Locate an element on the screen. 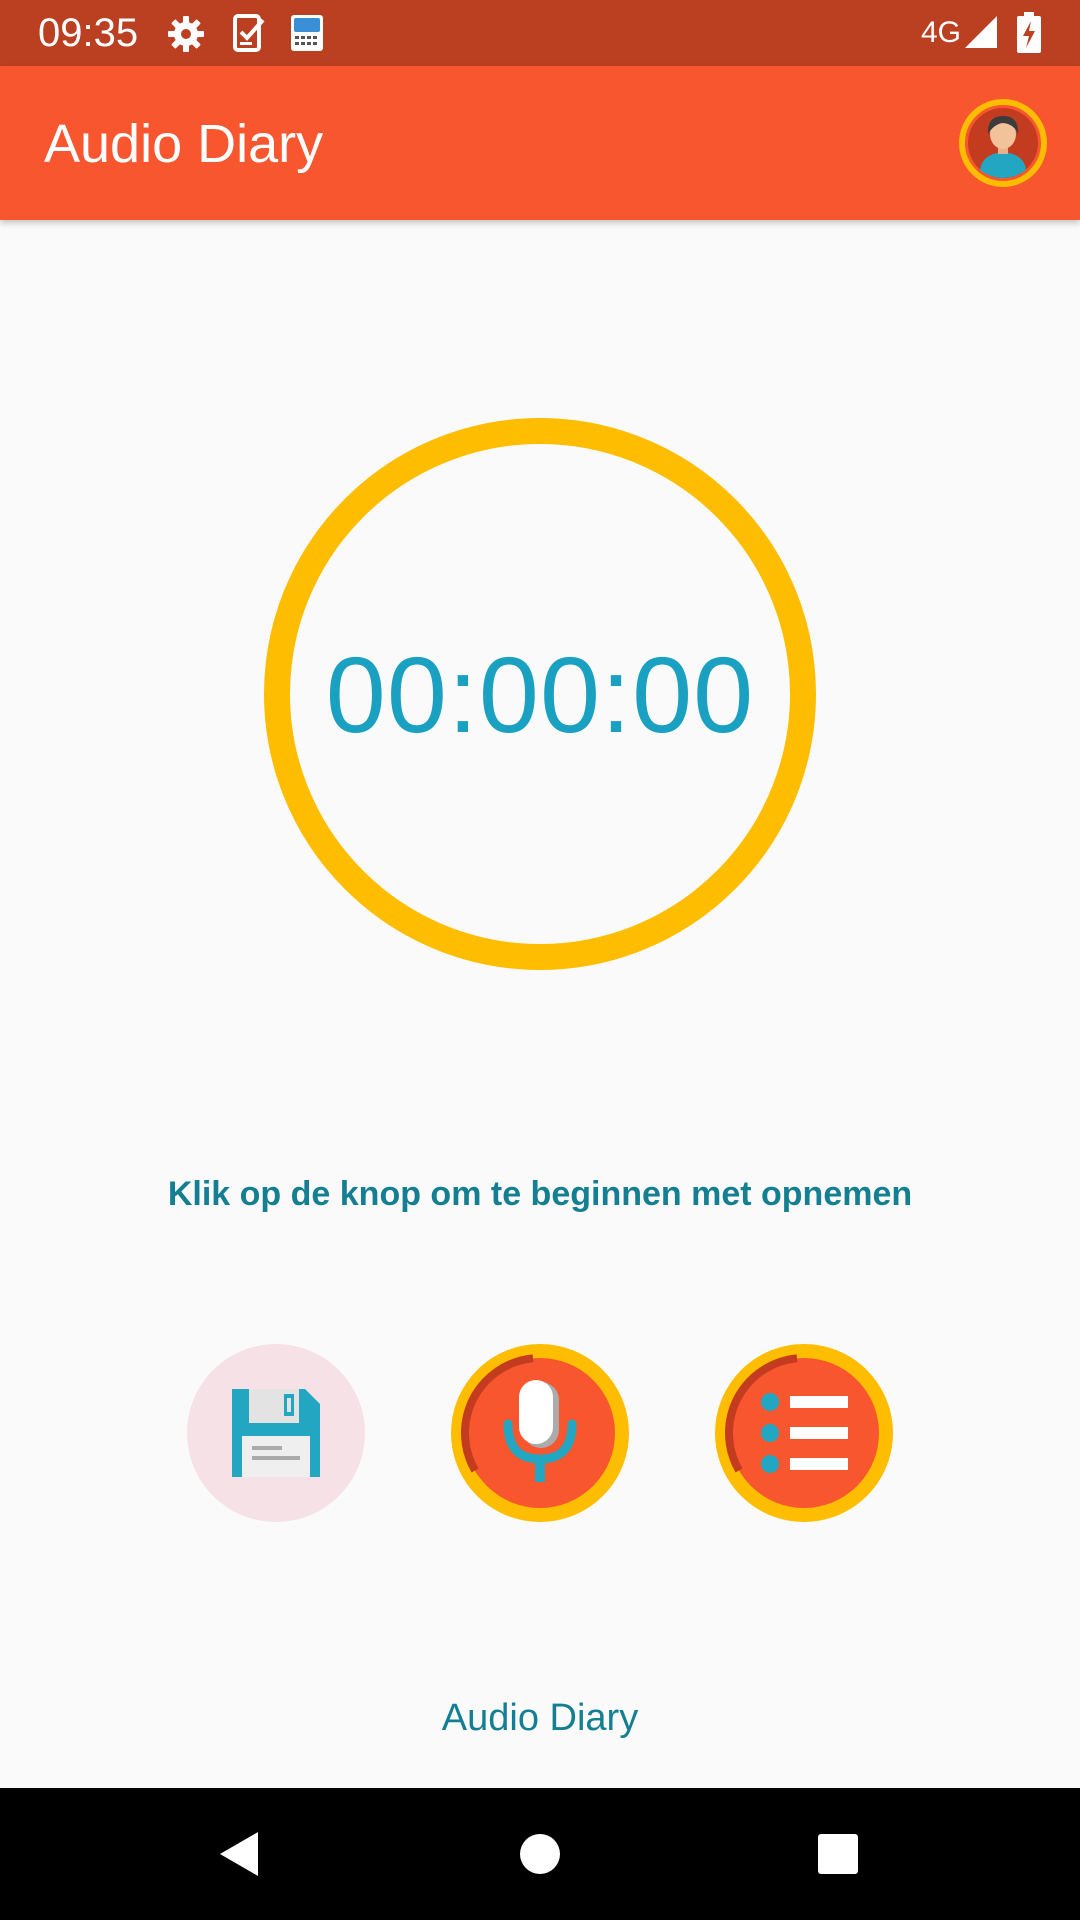  home-icon is located at coordinates (540, 1854).